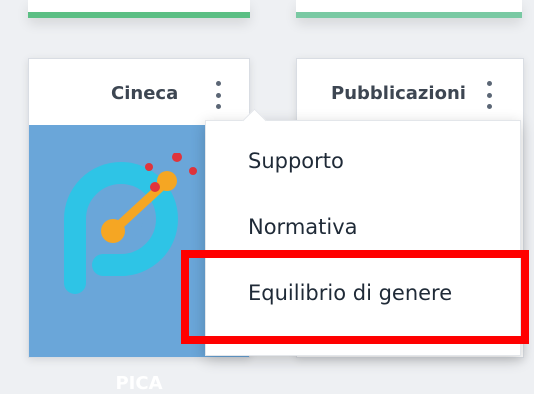  I want to click on menu-item-supporto: Supporto, so click(296, 161).